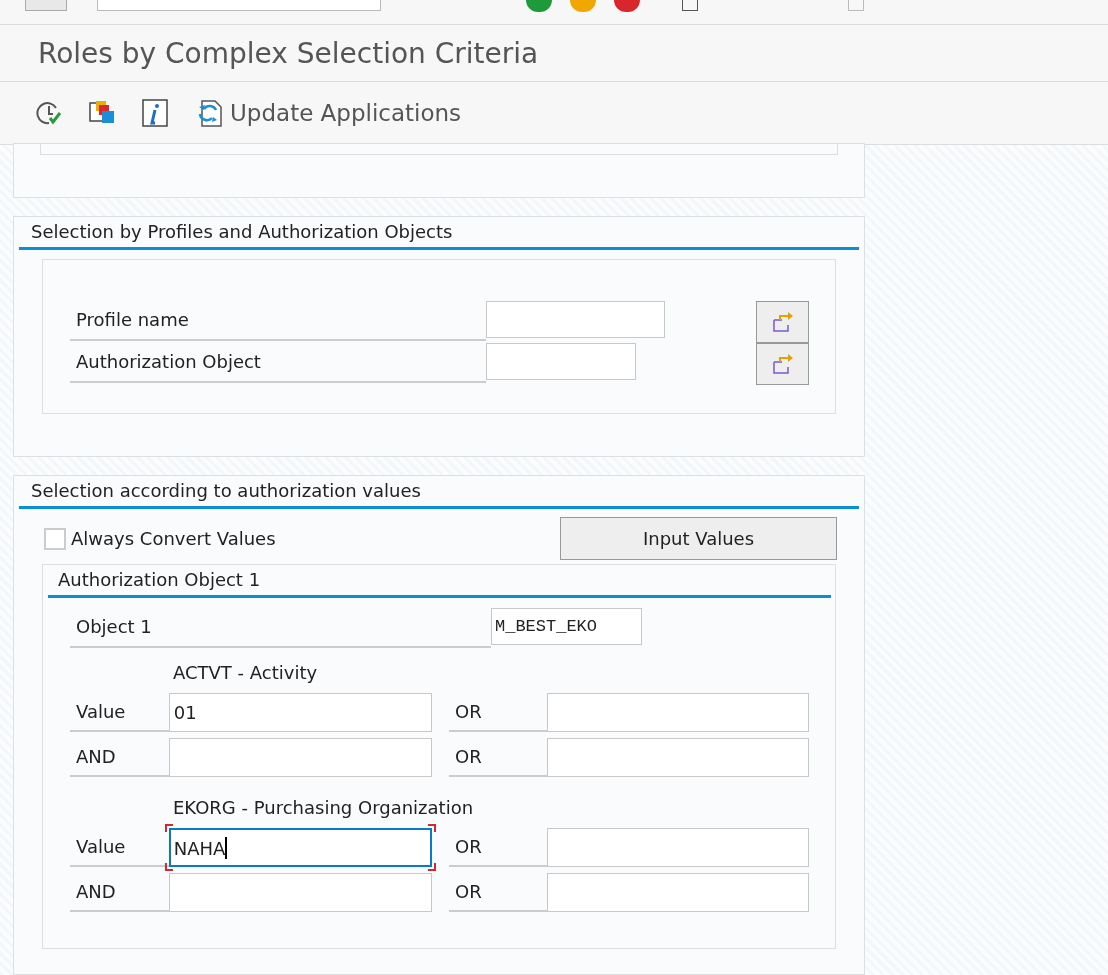 The height and width of the screenshot is (975, 1108). Describe the element at coordinates (239, 5) in the screenshot. I see `command-field` at that location.